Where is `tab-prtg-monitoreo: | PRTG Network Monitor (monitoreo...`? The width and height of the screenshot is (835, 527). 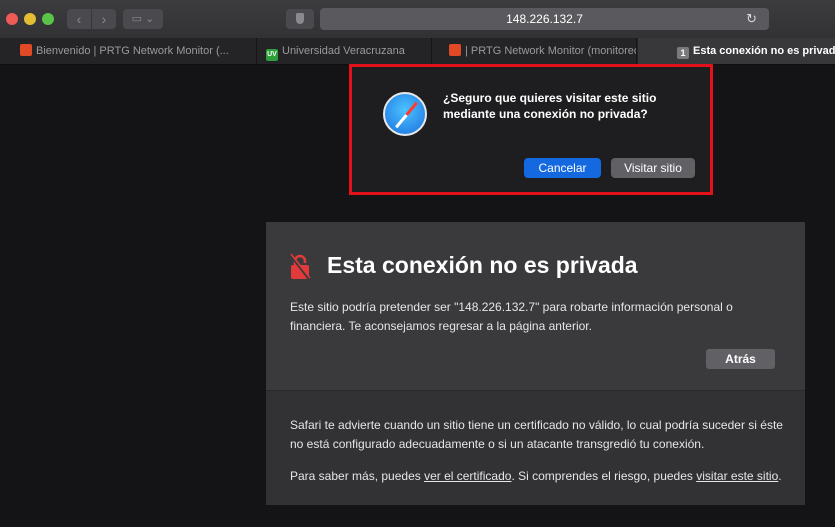 tab-prtg-monitoreo: | PRTG Network Monitor (monitoreo... is located at coordinates (535, 51).